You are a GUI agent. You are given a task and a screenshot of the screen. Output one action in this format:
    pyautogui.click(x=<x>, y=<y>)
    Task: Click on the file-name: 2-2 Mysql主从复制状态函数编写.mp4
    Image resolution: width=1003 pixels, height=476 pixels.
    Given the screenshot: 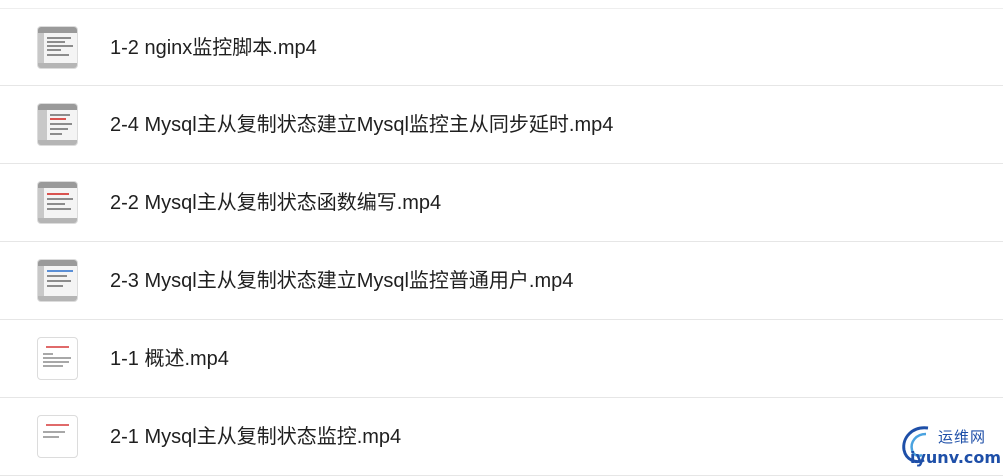 What is the action you would take?
    pyautogui.click(x=275, y=203)
    